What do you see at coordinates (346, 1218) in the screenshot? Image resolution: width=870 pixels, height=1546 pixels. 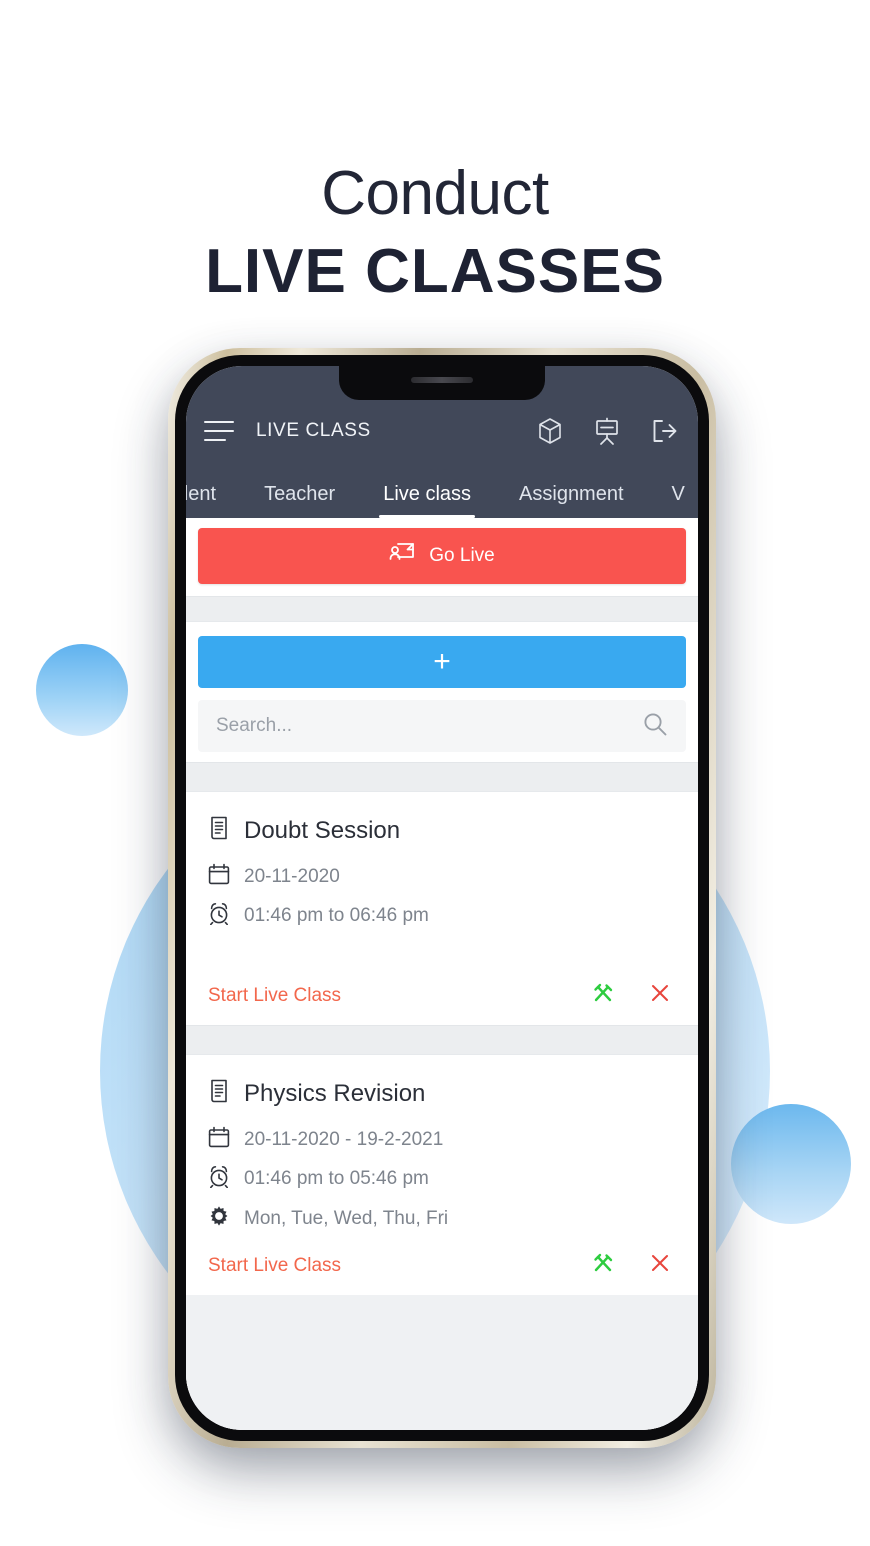 I see `class-days: Mon, Tue, Wed, Thu, Fri` at bounding box center [346, 1218].